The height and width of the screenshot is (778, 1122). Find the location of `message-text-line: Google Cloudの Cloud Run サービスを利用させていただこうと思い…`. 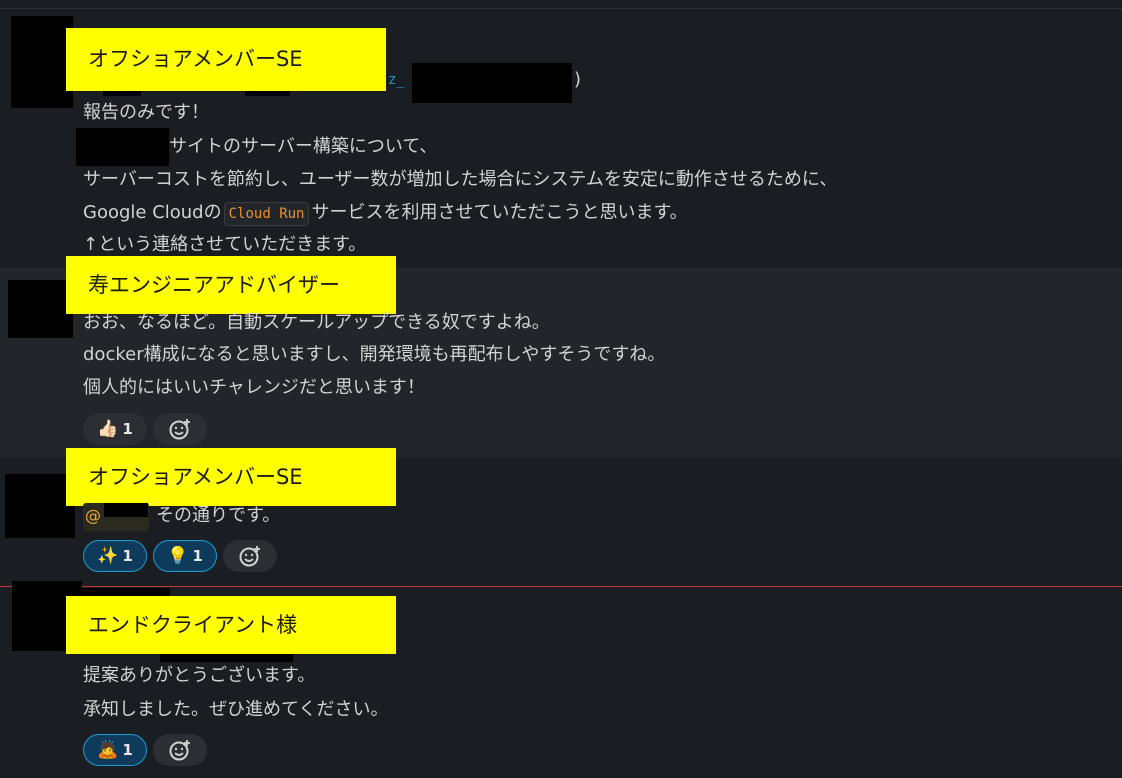

message-text-line: Google Cloudの Cloud Run サービスを利用させていただこうと思い… is located at coordinates (385, 214).